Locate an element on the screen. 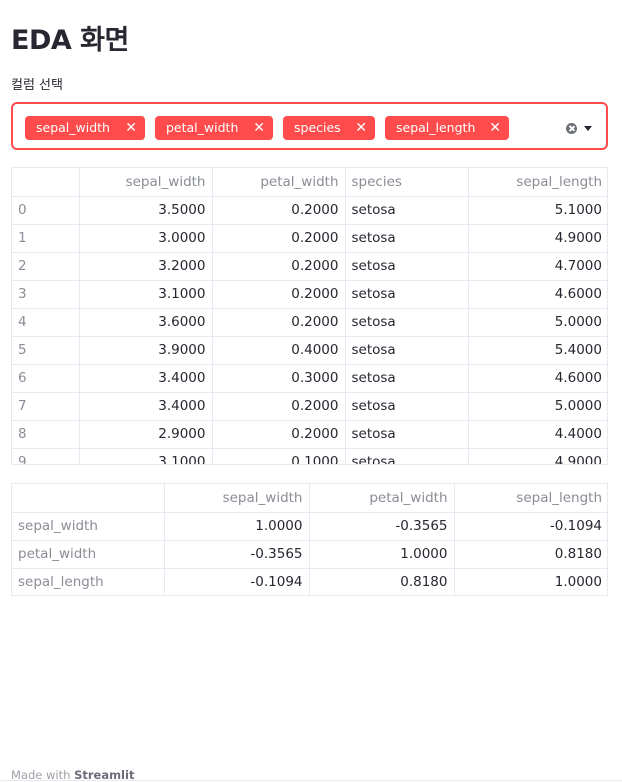 The width and height of the screenshot is (622, 782). row-index: sepal_width is located at coordinates (88, 526).